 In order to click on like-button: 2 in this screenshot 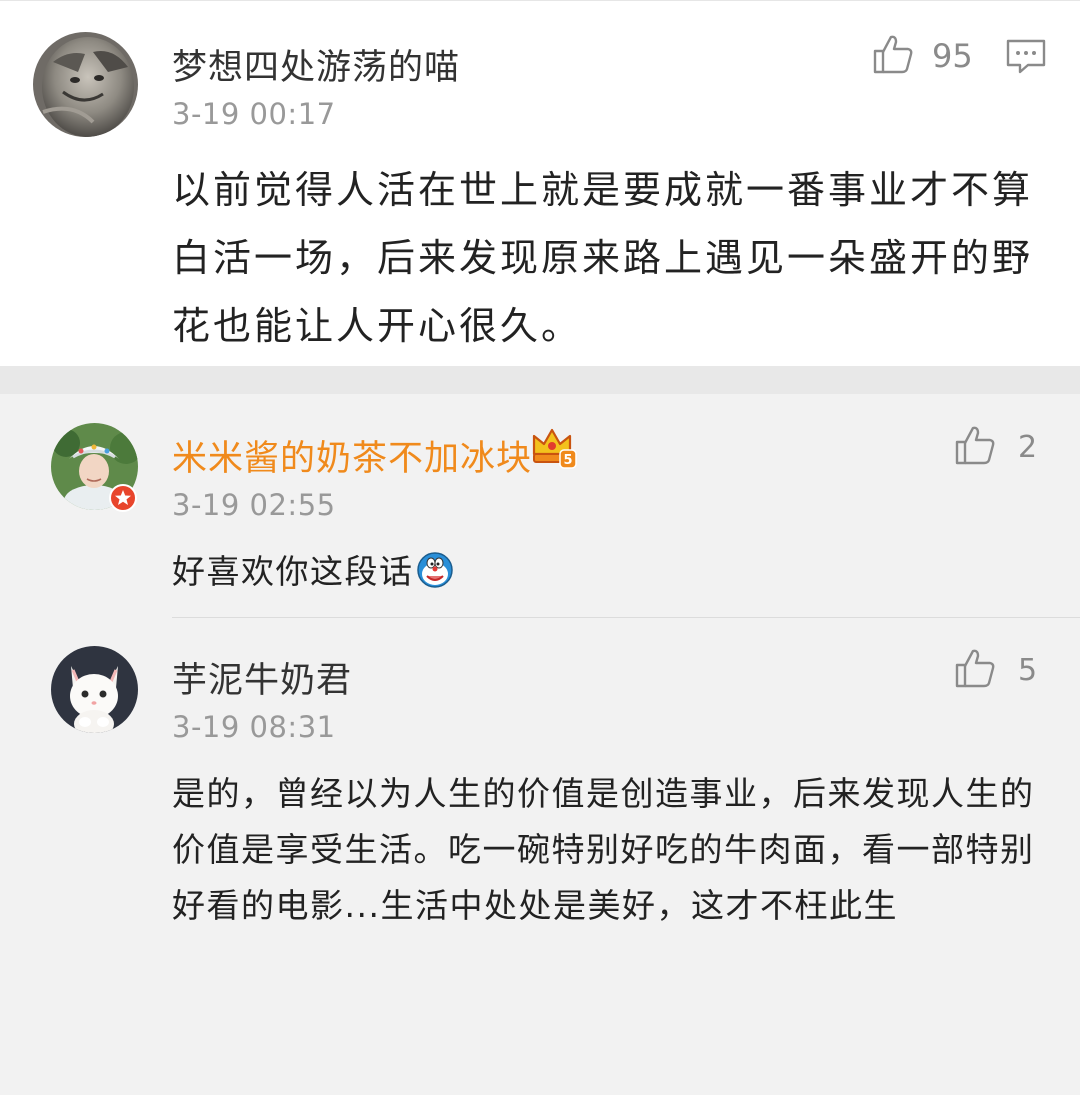, I will do `click(995, 447)`.